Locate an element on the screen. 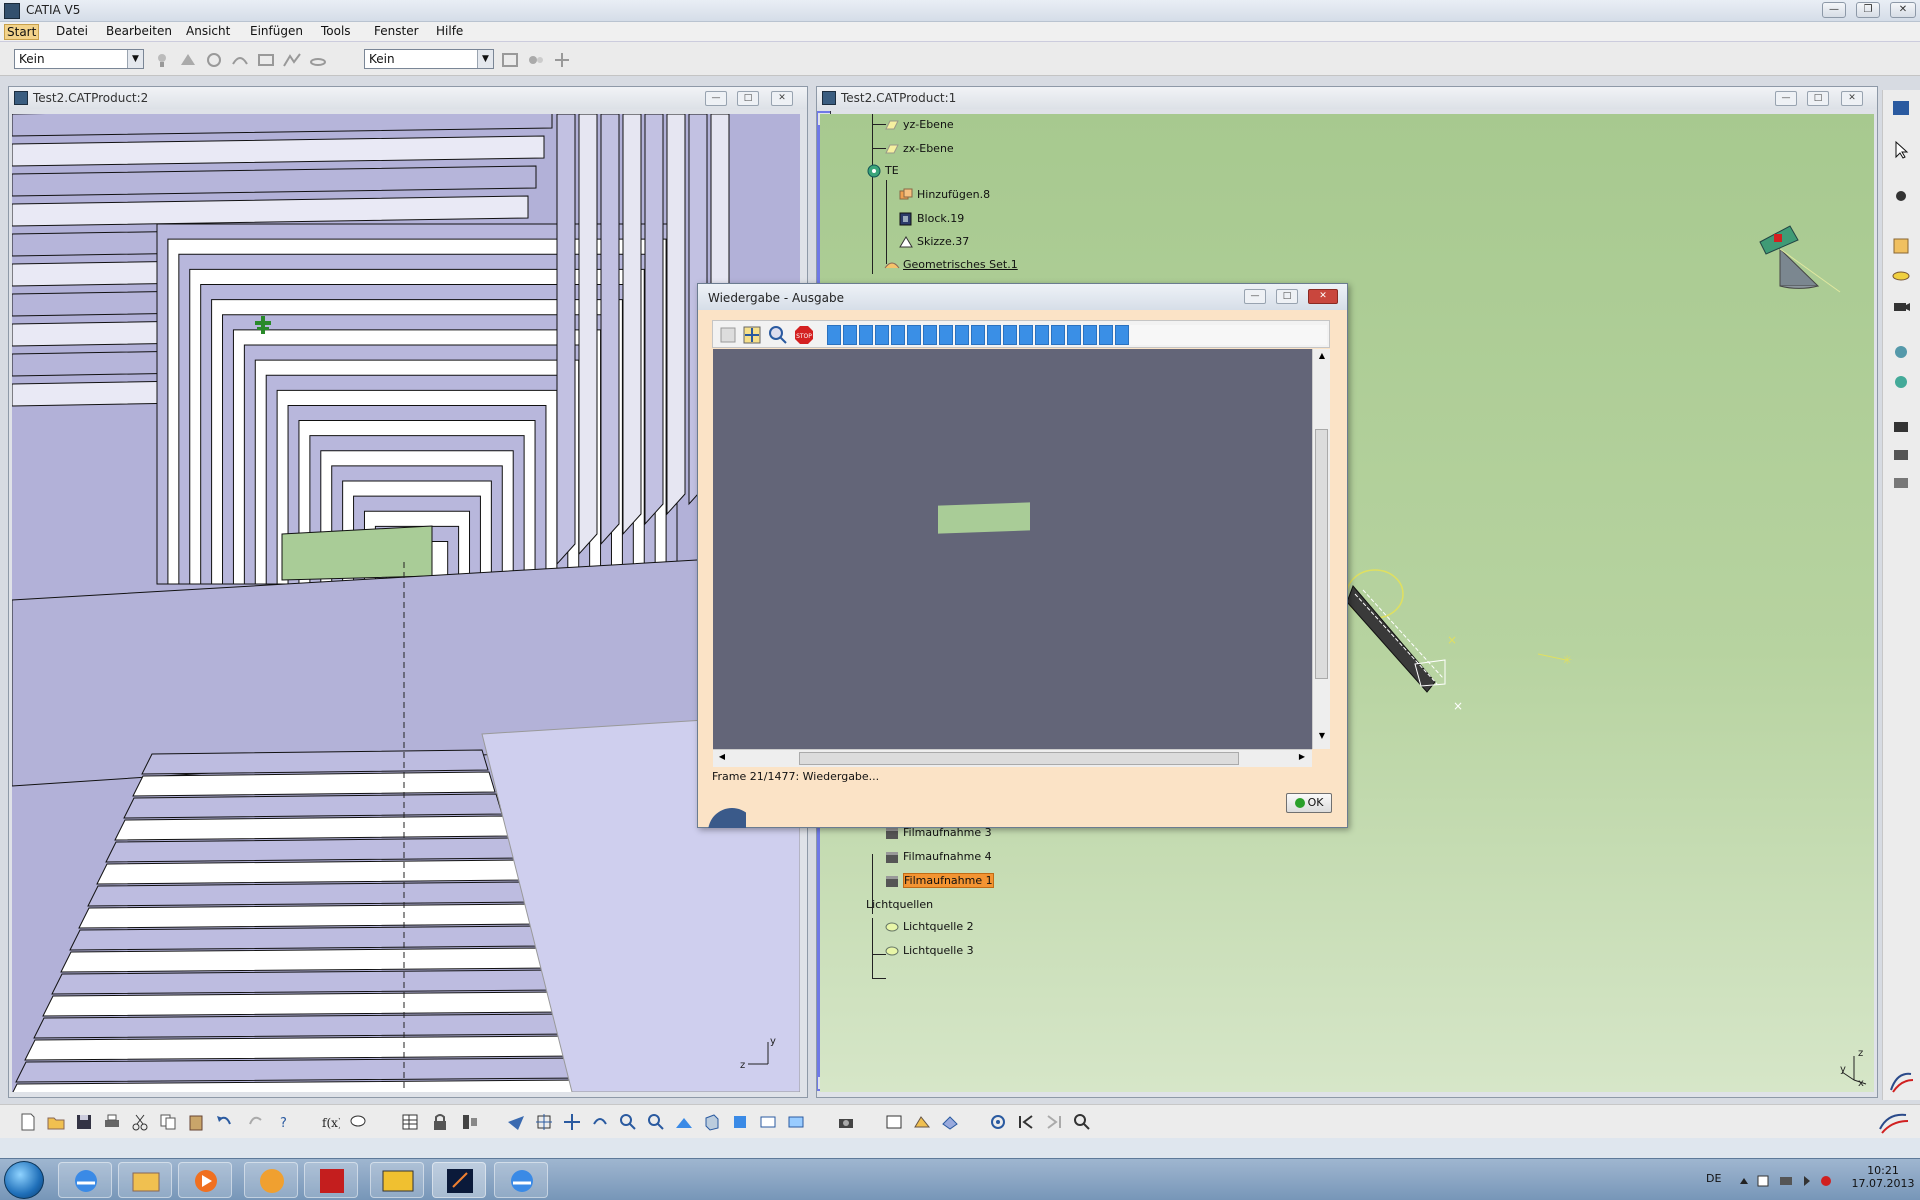 This screenshot has width=1920, height=1200. render-shot-icon is located at coordinates (1901, 454).